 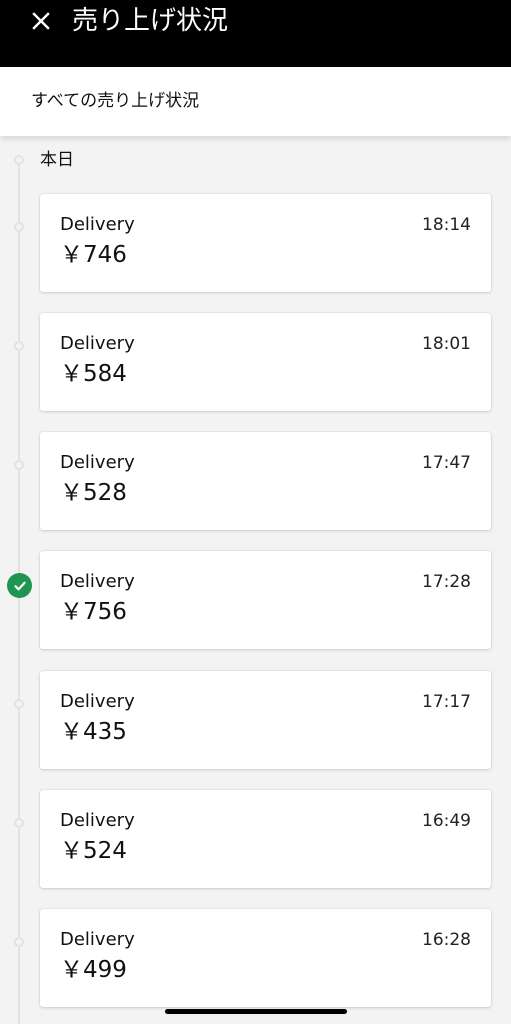 I want to click on close-button, so click(x=41, y=21).